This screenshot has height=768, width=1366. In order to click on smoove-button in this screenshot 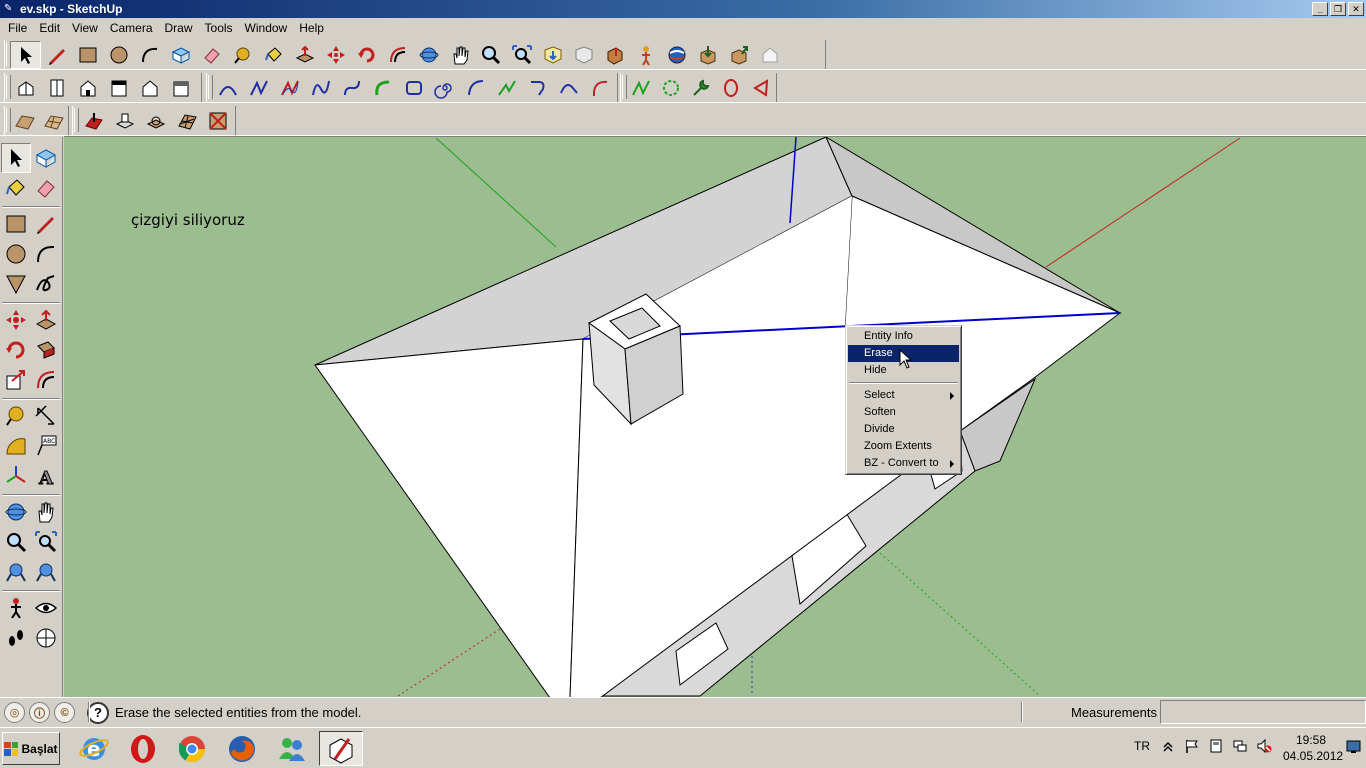, I will do `click(93, 121)`.